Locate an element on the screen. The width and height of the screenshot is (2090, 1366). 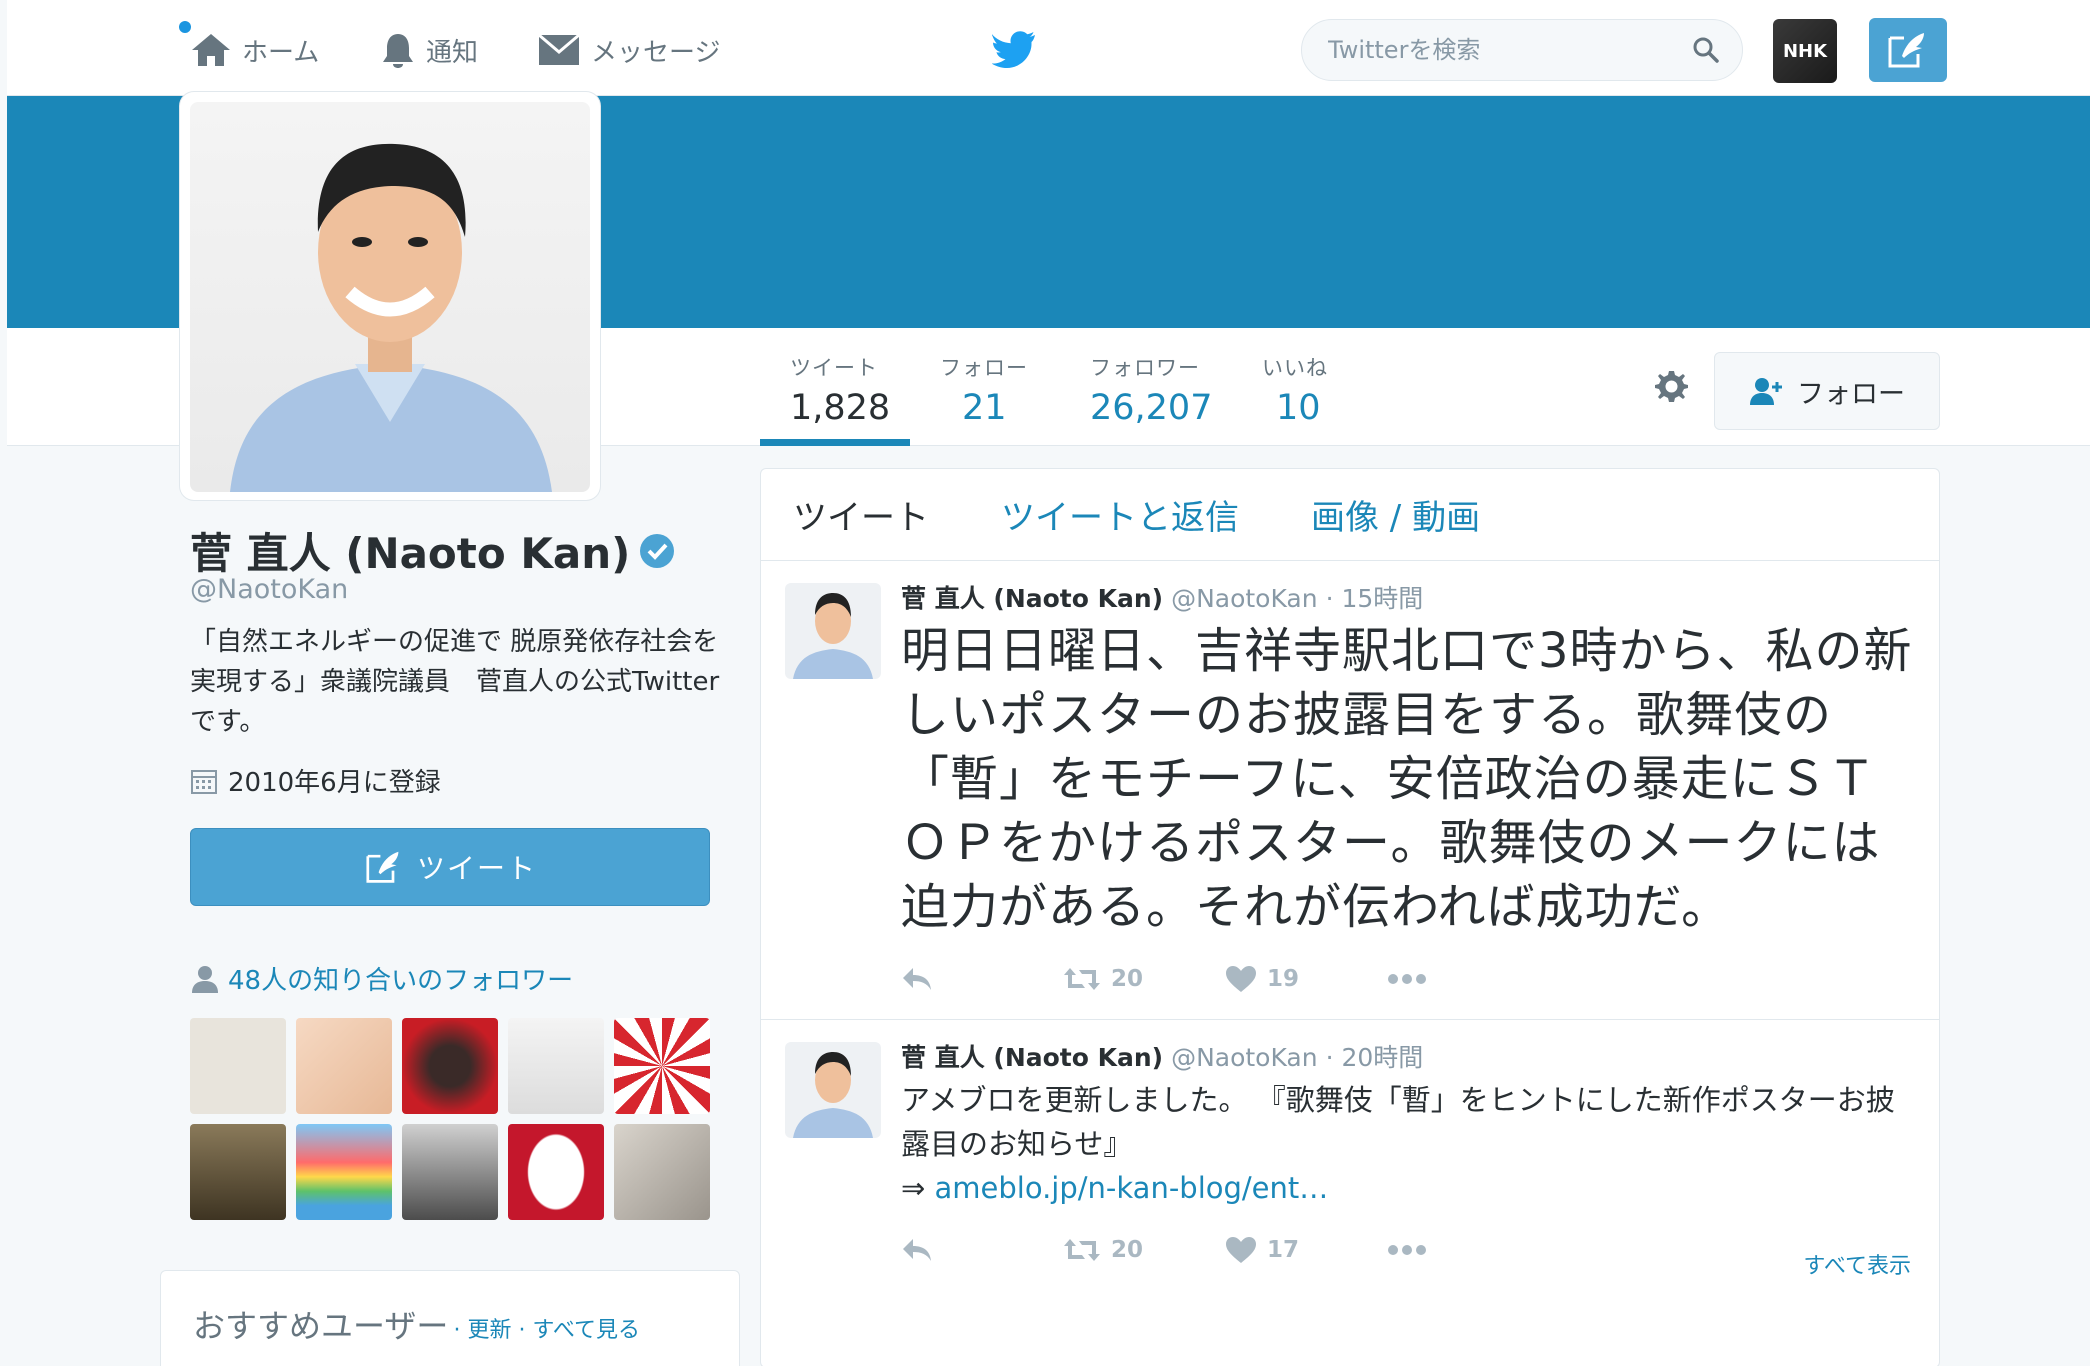
bell-icon is located at coordinates (398, 51).